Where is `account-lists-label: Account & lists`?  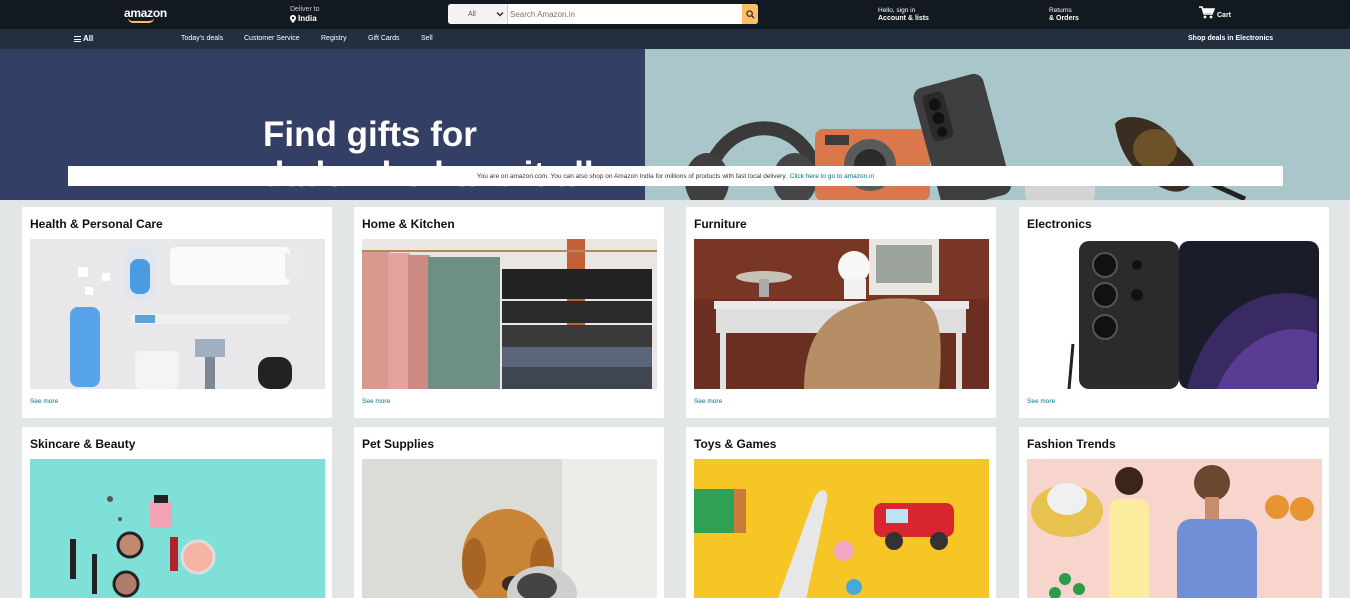
account-lists-label: Account & lists is located at coordinates (903, 18).